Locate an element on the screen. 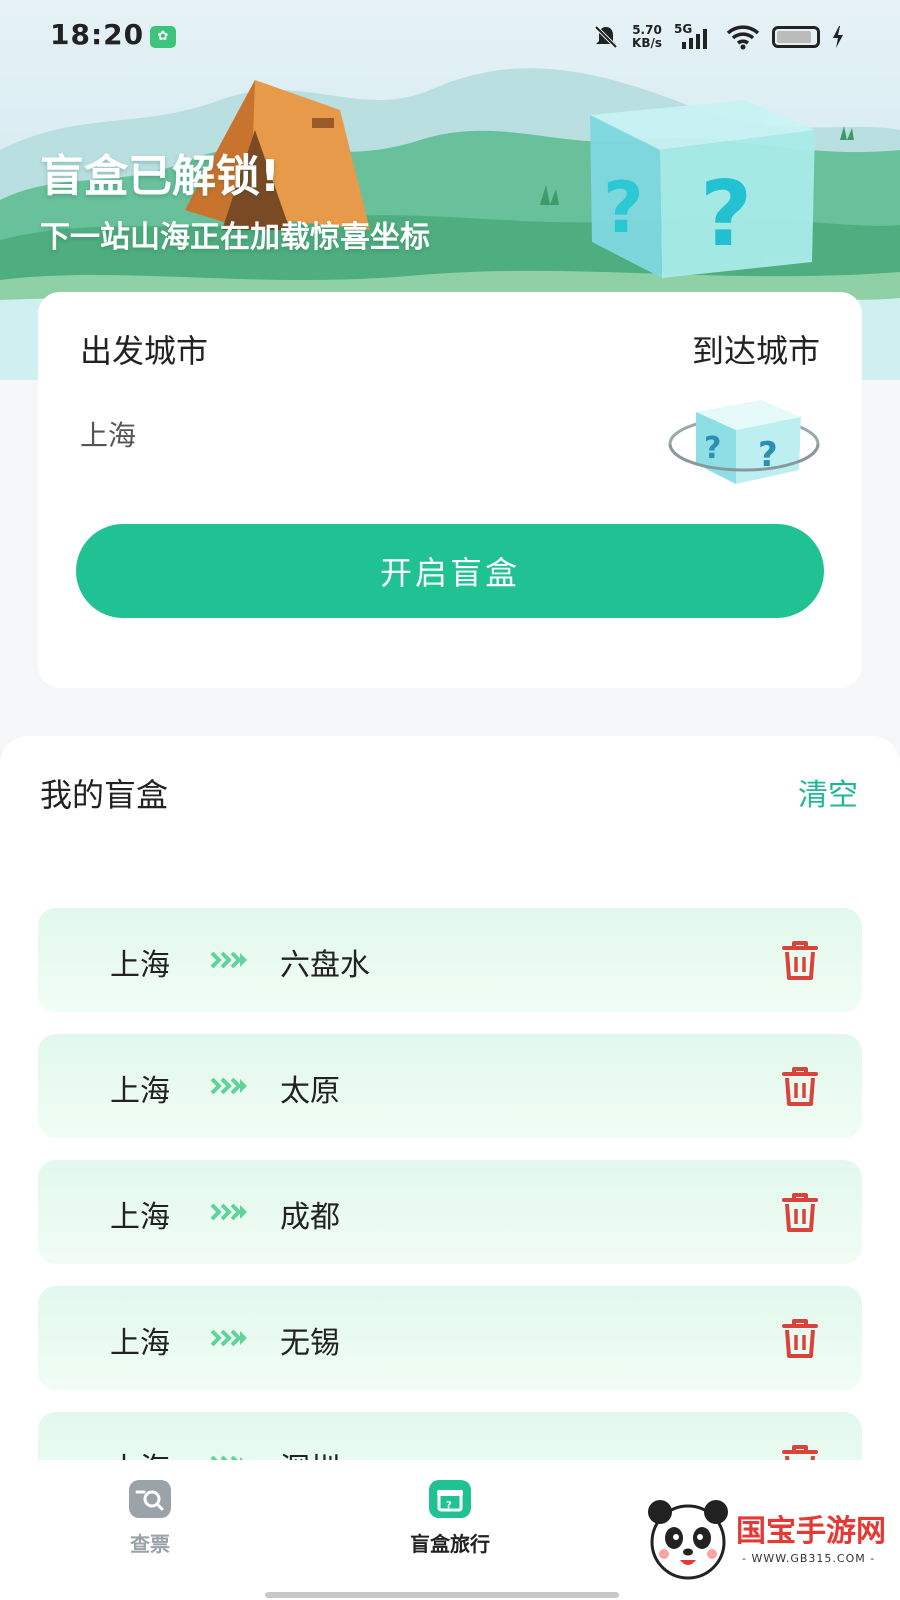  trip-to-city: 无锡 is located at coordinates (310, 1343).